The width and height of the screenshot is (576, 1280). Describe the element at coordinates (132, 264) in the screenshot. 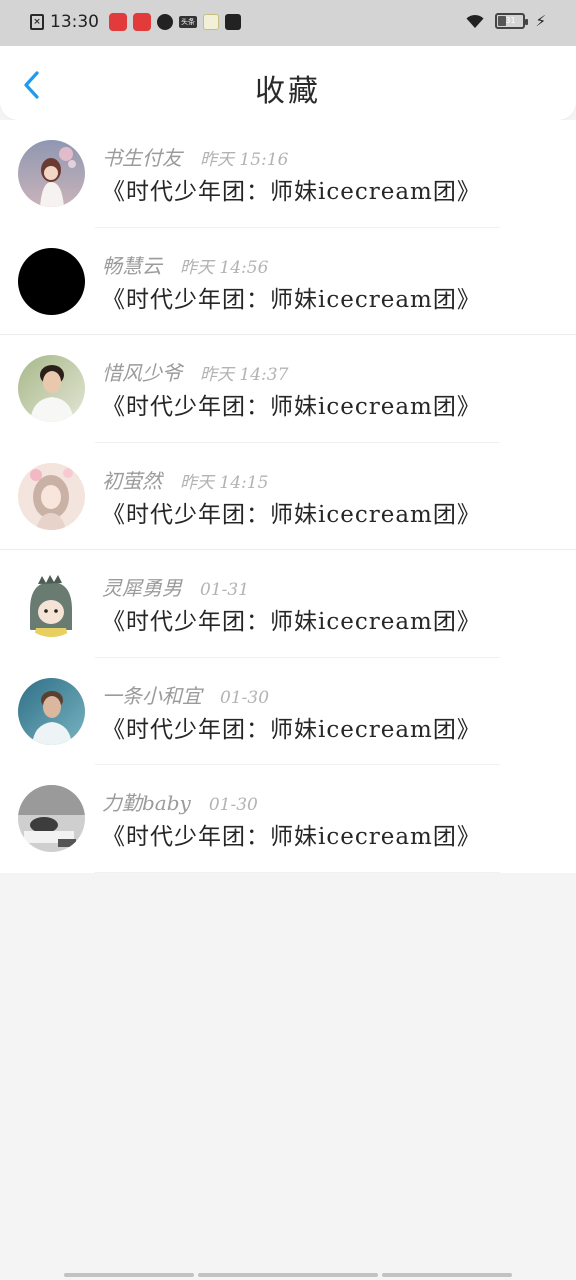

I see `author-name: 畅慧云` at that location.